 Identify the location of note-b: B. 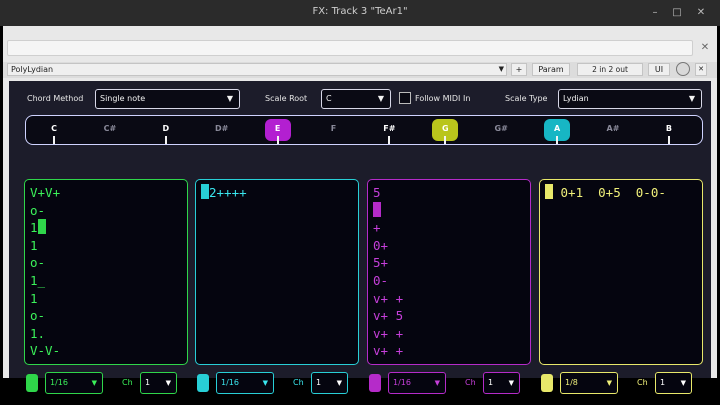
(669, 128).